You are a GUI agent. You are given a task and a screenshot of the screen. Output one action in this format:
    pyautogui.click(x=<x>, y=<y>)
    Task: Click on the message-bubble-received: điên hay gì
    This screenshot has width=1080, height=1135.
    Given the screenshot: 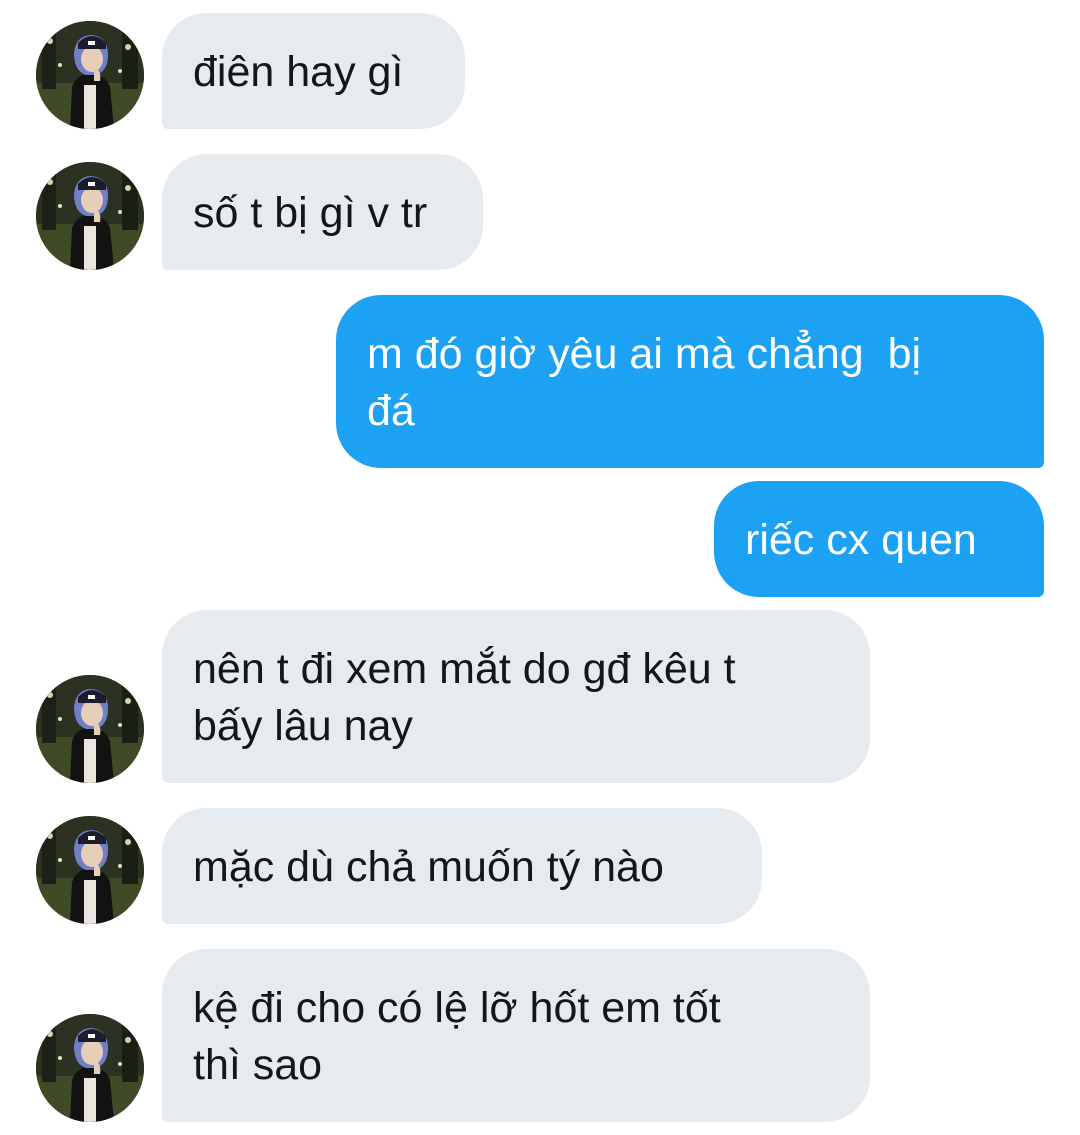 What is the action you would take?
    pyautogui.click(x=313, y=71)
    